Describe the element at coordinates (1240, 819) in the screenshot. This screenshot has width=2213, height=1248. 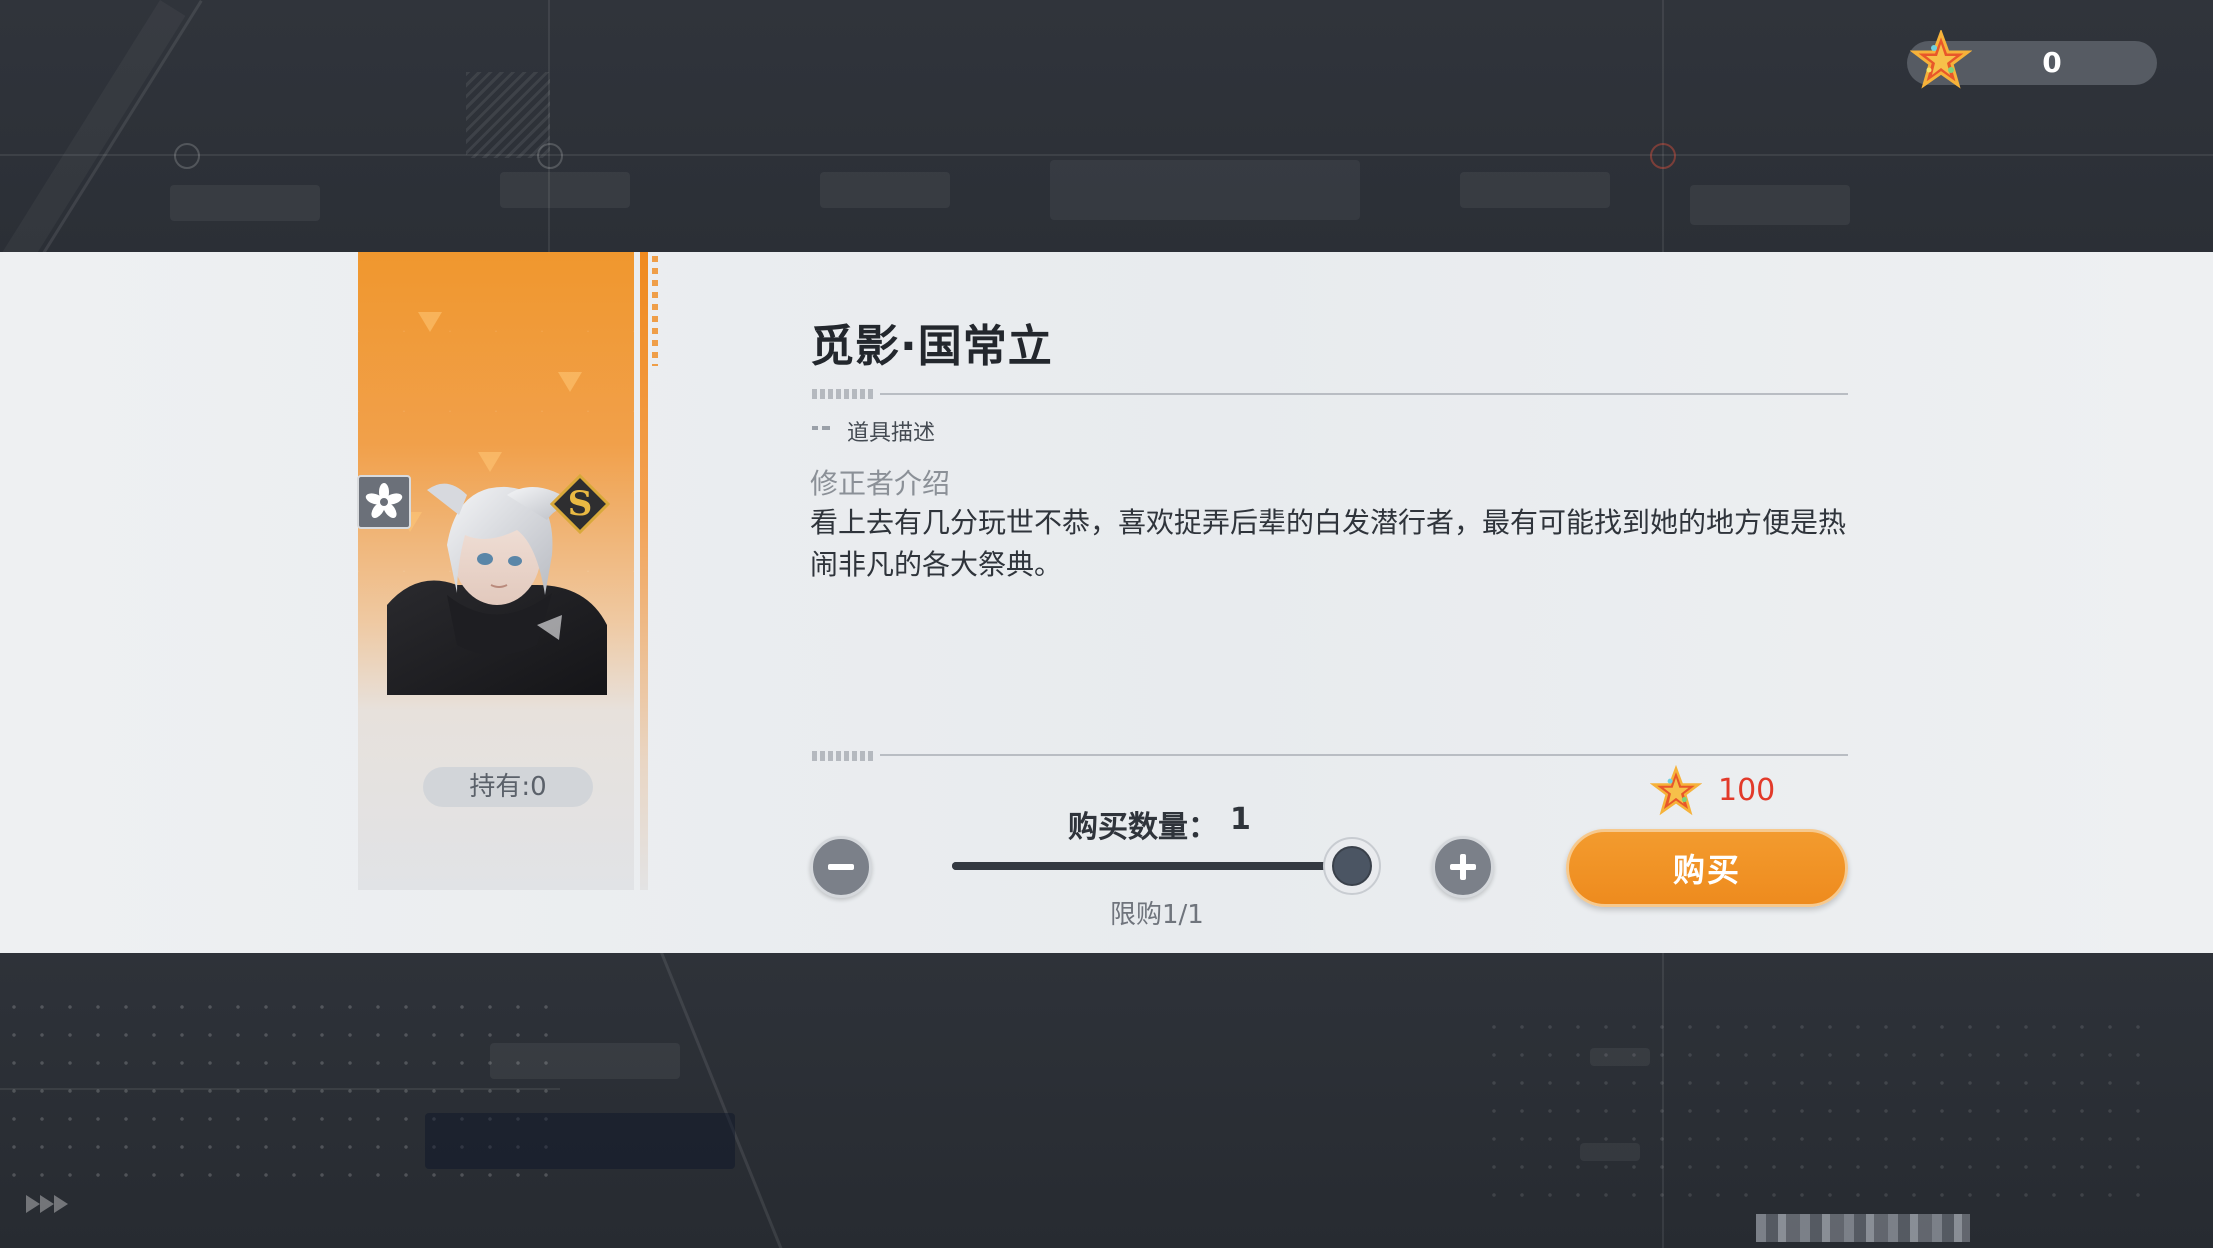
I see `quantity-value: 1` at that location.